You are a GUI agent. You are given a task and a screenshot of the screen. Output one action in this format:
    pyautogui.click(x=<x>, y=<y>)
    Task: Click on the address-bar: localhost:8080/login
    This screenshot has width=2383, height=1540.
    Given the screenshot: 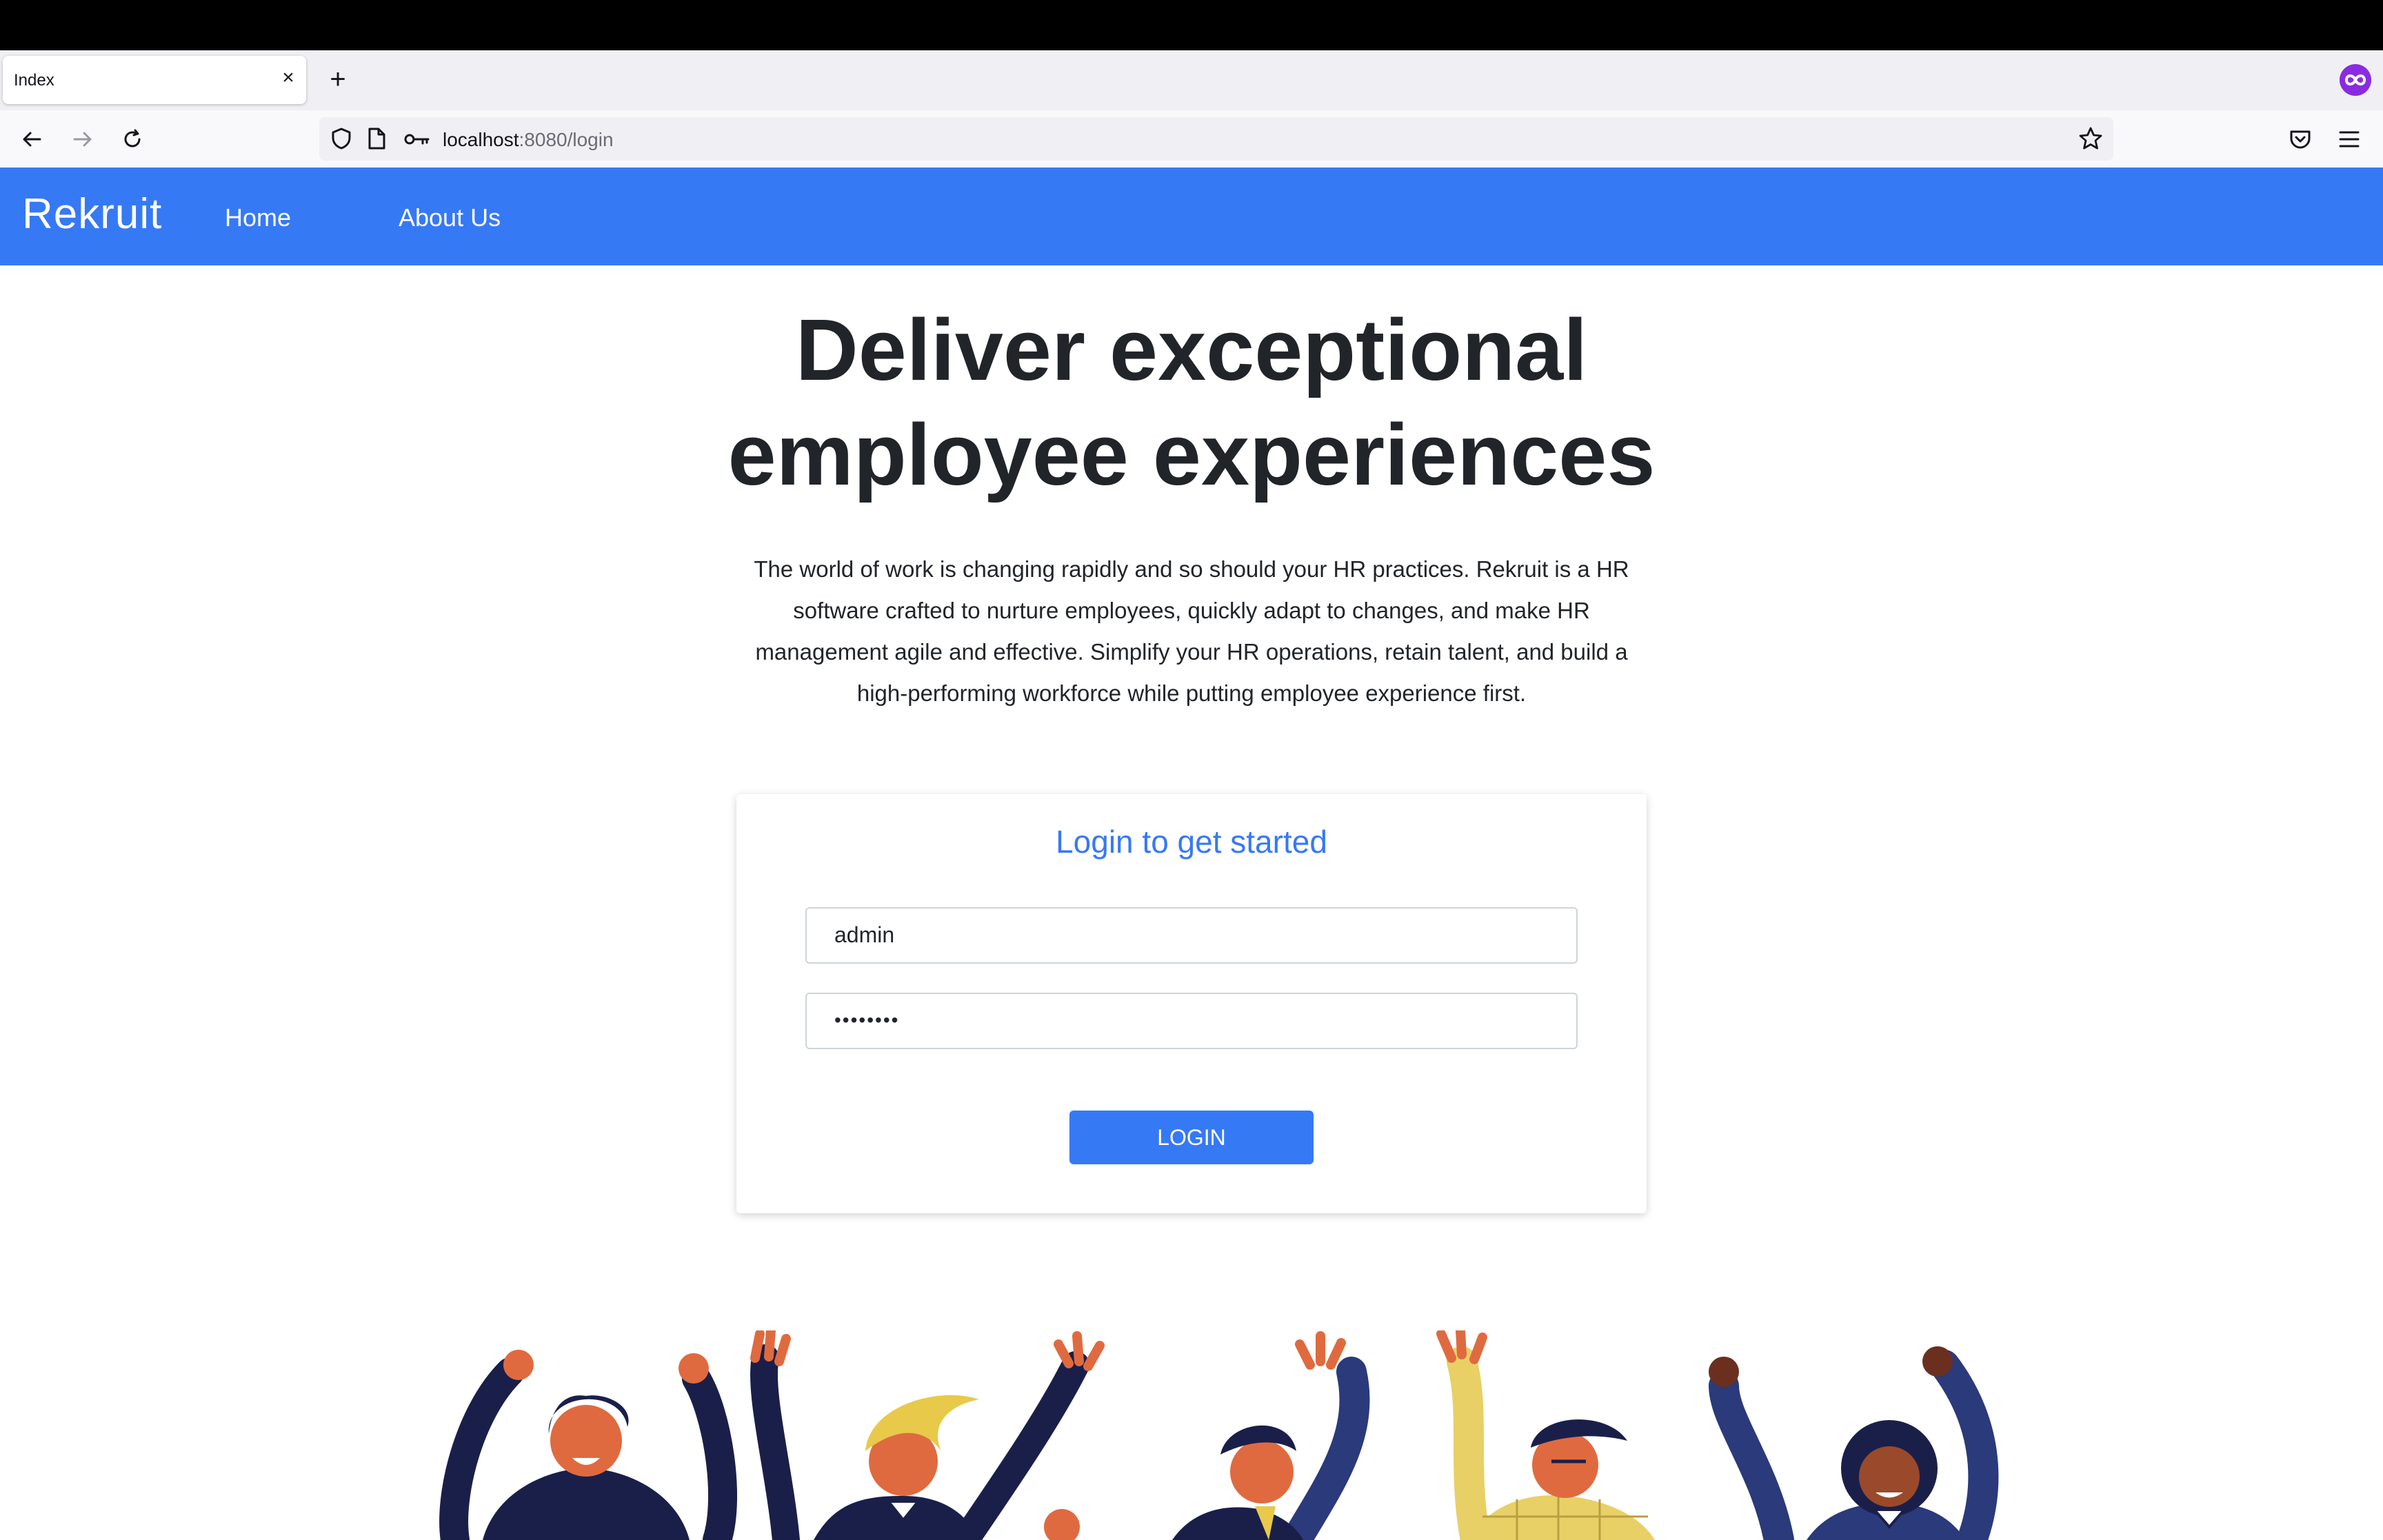 What is the action you would take?
    pyautogui.click(x=1216, y=139)
    